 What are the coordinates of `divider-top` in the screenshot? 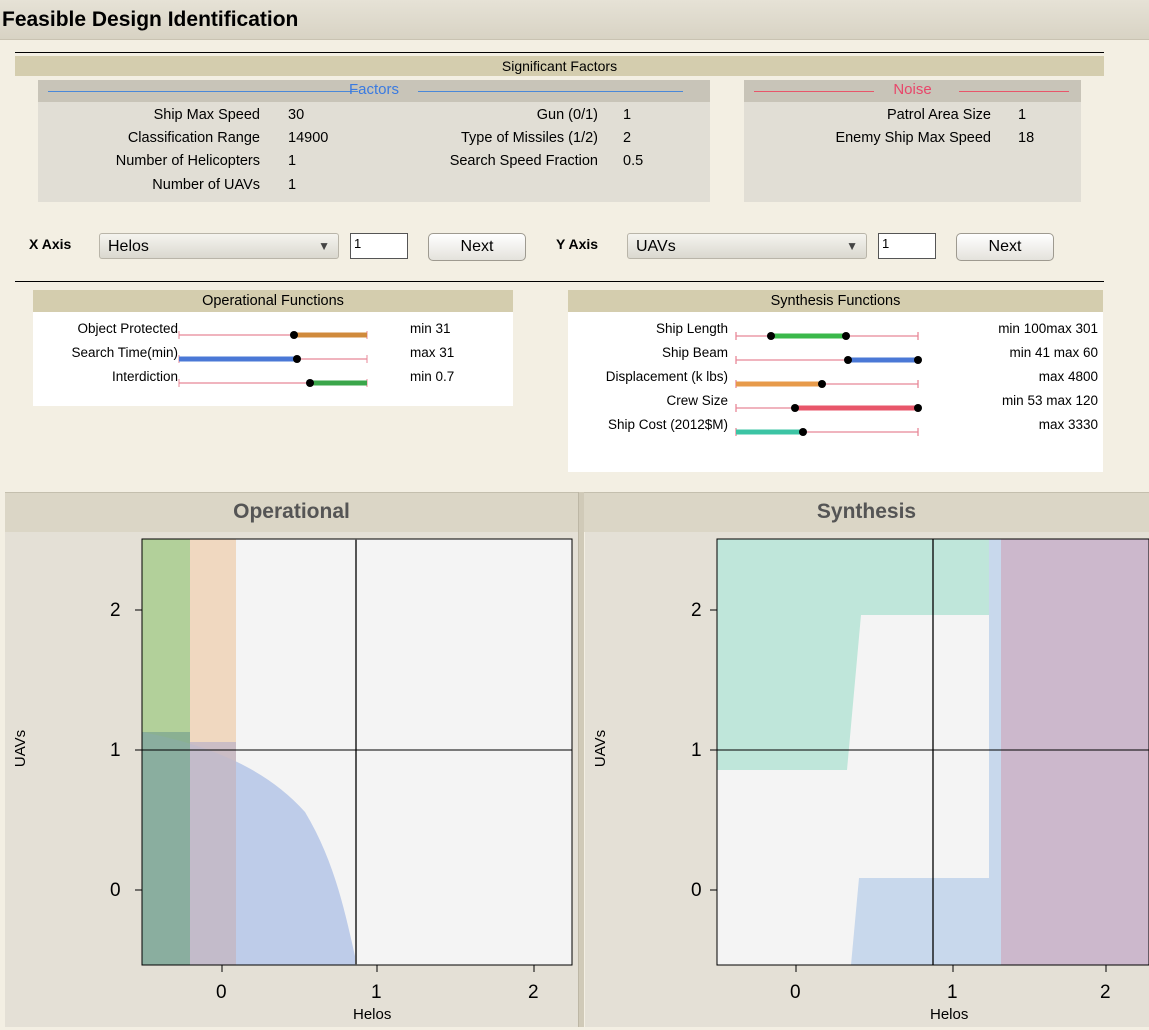 It's located at (559, 52).